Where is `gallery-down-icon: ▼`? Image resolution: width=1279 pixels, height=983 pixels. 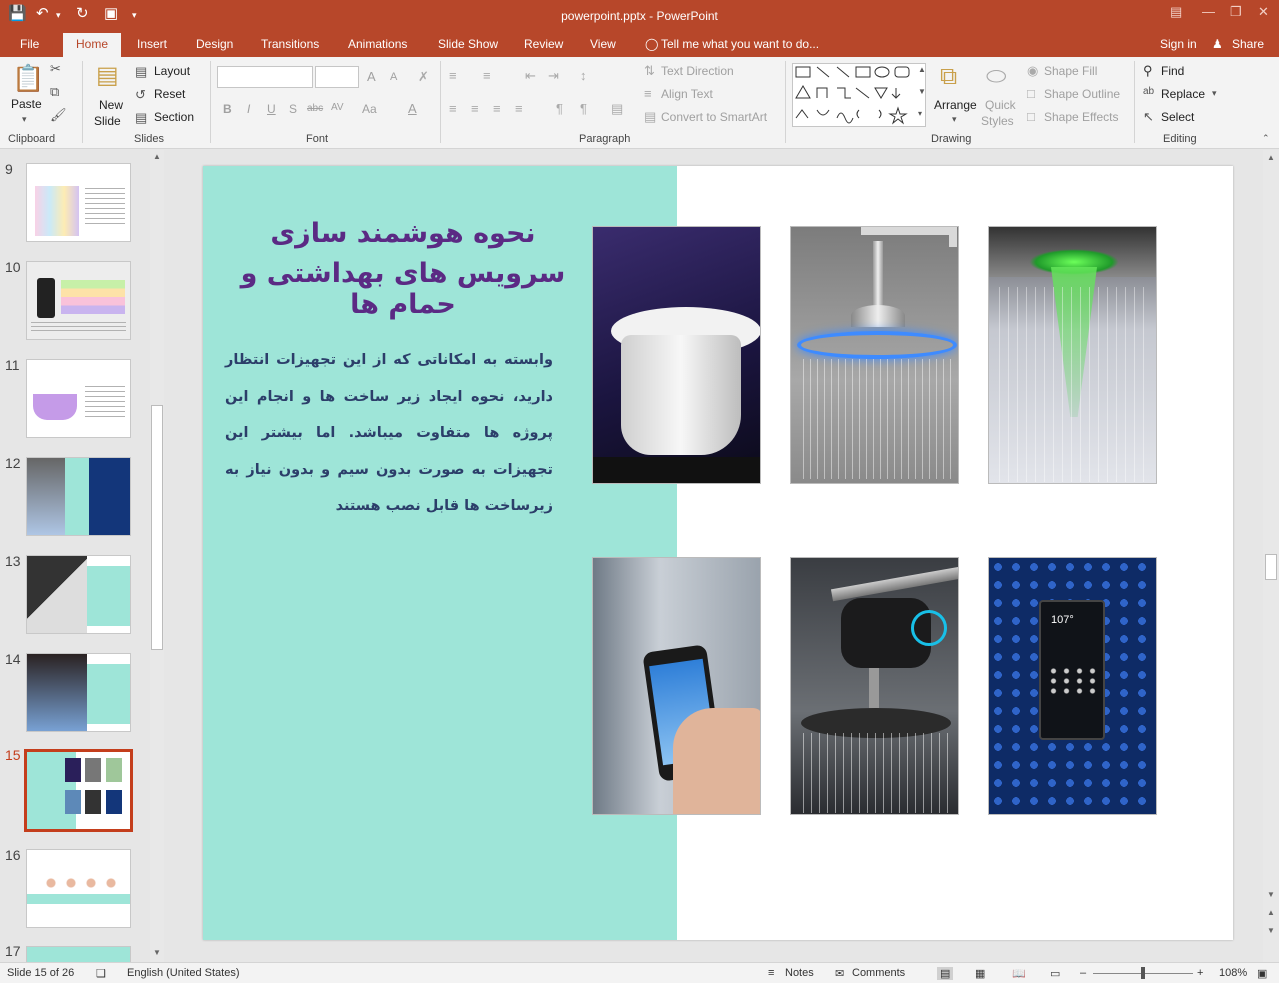
gallery-down-icon: ▼ is located at coordinates (922, 91).